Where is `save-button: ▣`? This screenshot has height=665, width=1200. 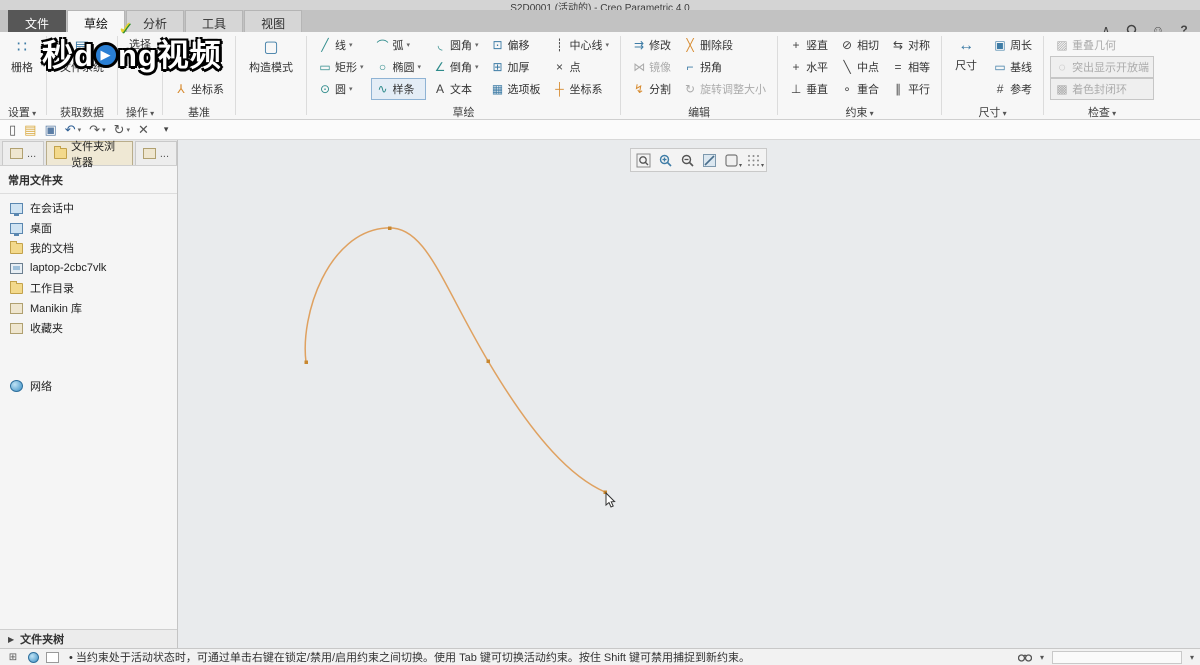 save-button: ▣ is located at coordinates (50, 130).